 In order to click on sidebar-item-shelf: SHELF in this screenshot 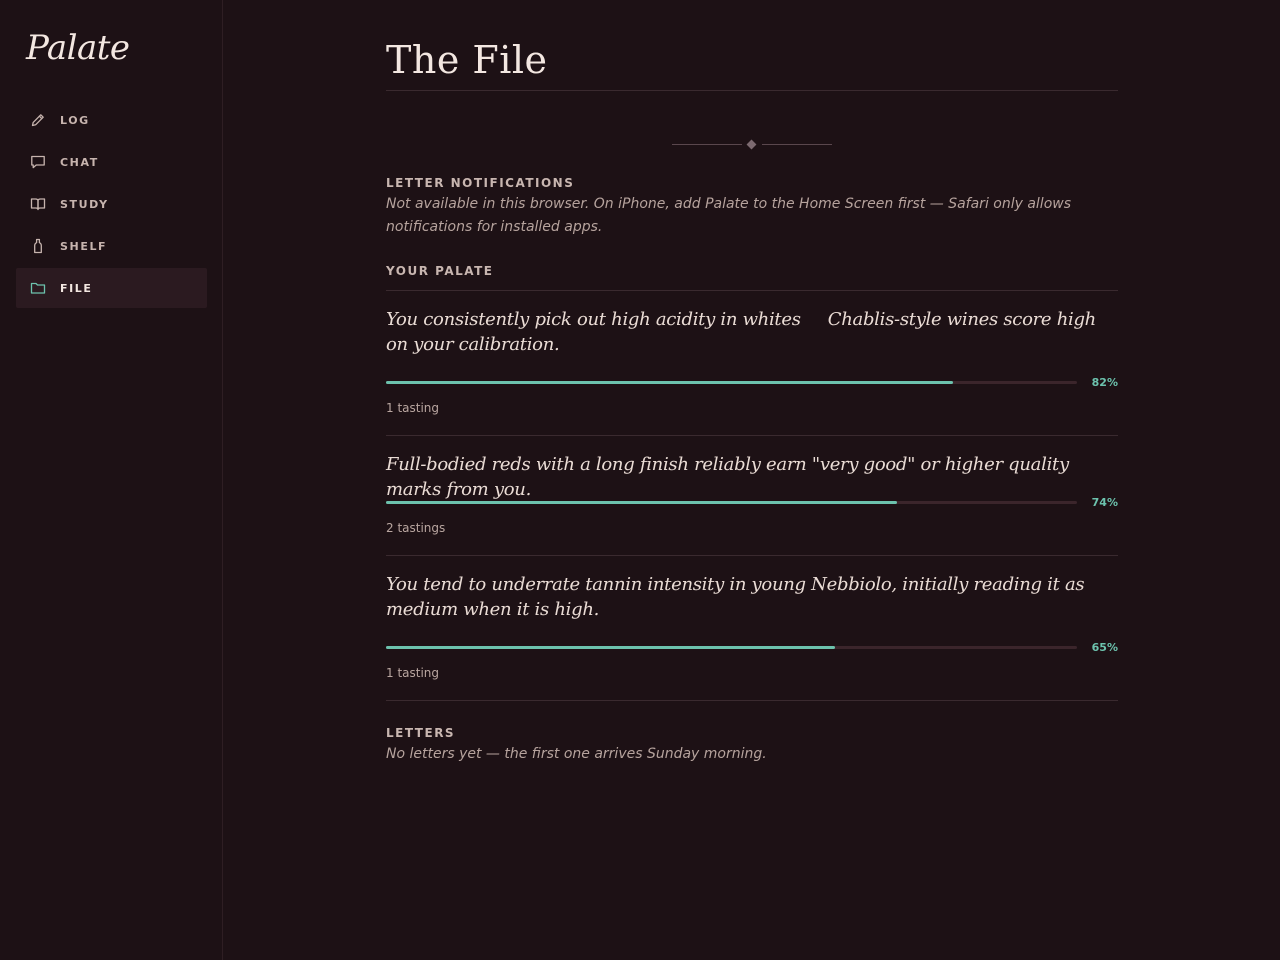, I will do `click(111, 246)`.